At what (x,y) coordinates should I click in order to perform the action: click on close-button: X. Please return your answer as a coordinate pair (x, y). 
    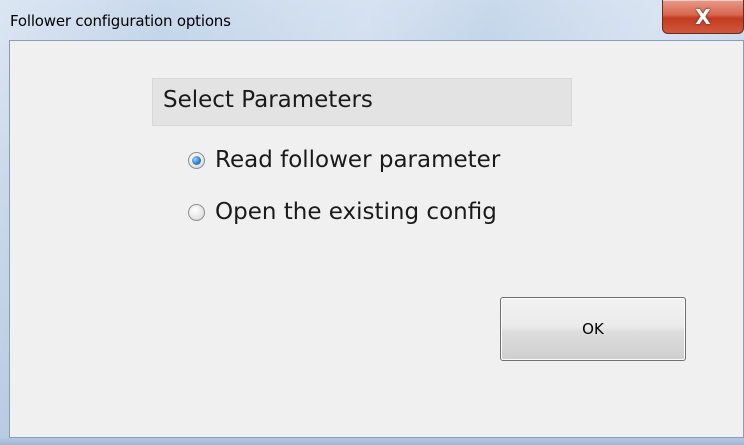
    Looking at the image, I should click on (703, 17).